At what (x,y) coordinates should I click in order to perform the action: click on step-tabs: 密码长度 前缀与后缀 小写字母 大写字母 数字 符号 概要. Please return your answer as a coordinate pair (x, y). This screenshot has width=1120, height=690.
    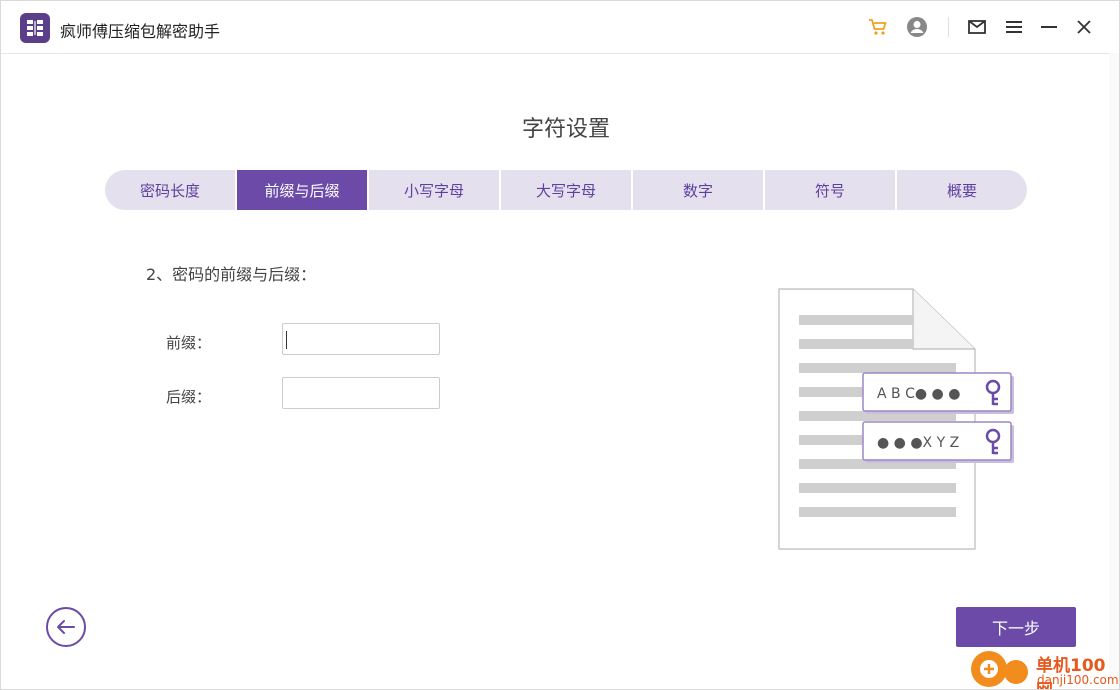
    Looking at the image, I should click on (566, 190).